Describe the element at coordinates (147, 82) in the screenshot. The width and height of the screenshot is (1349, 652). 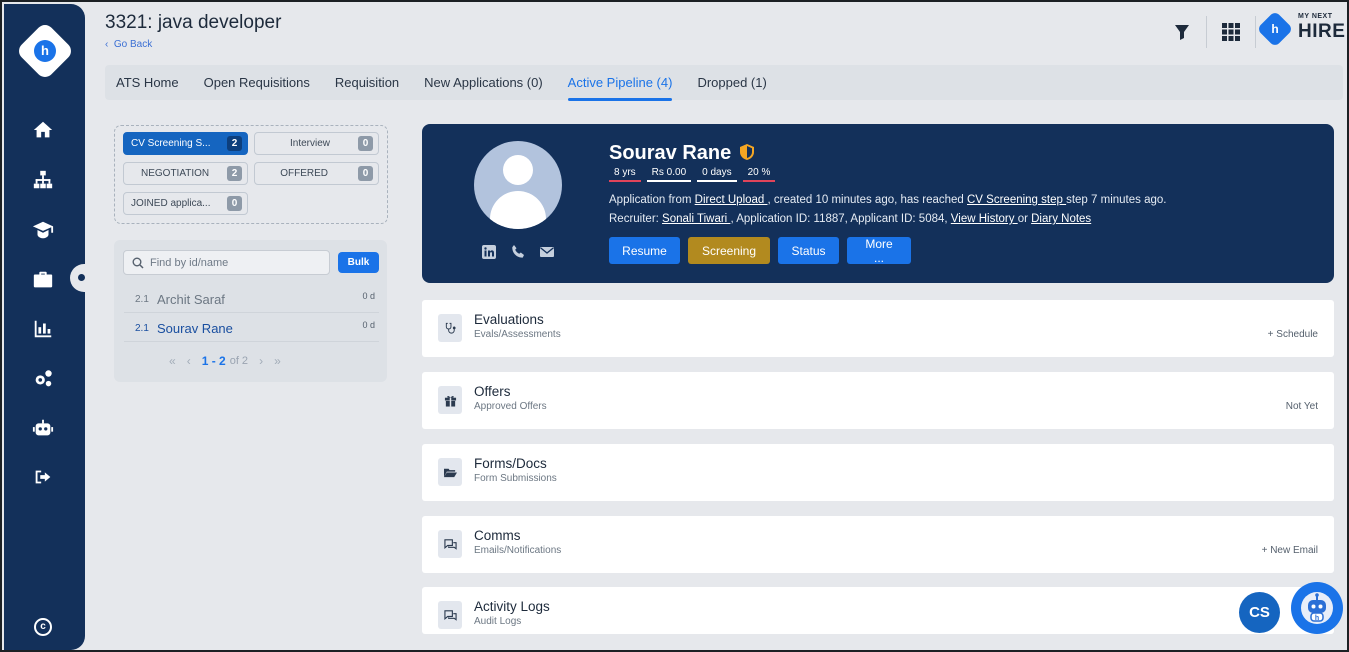
I see `tab-ats-home: ATS Home` at that location.